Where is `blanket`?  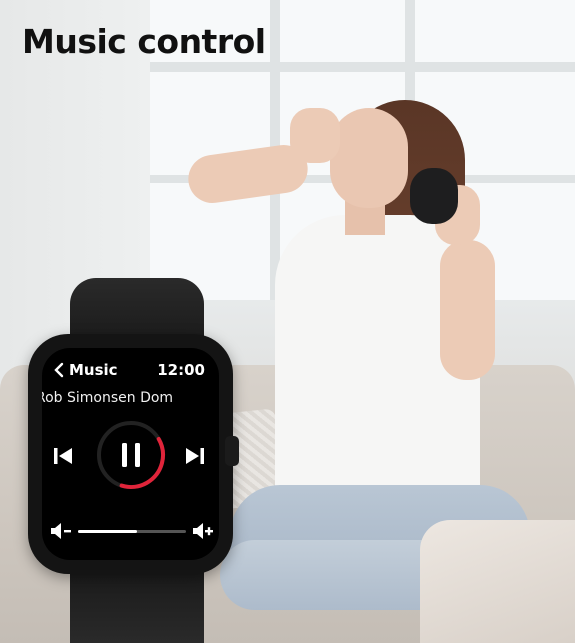
blanket is located at coordinates (497, 581).